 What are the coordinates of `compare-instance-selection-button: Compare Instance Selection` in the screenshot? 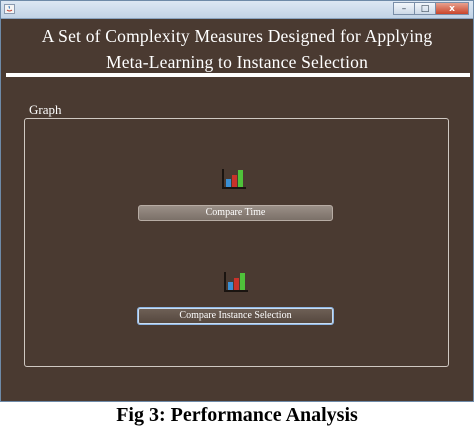 It's located at (235, 316).